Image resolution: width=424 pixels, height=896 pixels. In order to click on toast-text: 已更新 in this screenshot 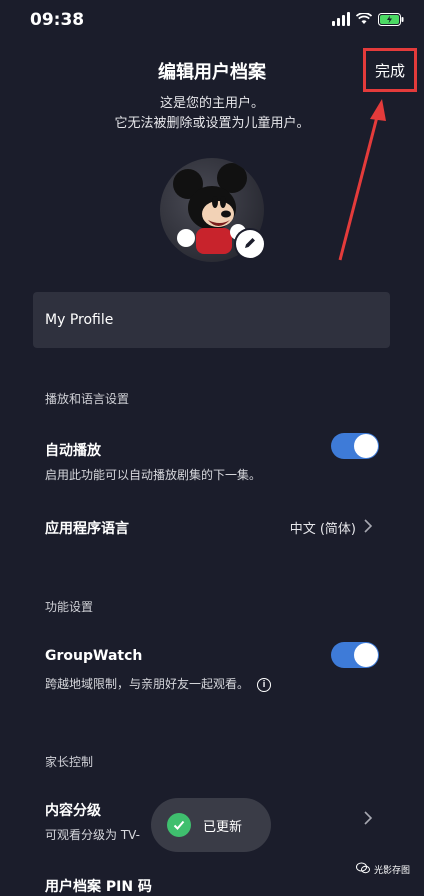, I will do `click(223, 827)`.